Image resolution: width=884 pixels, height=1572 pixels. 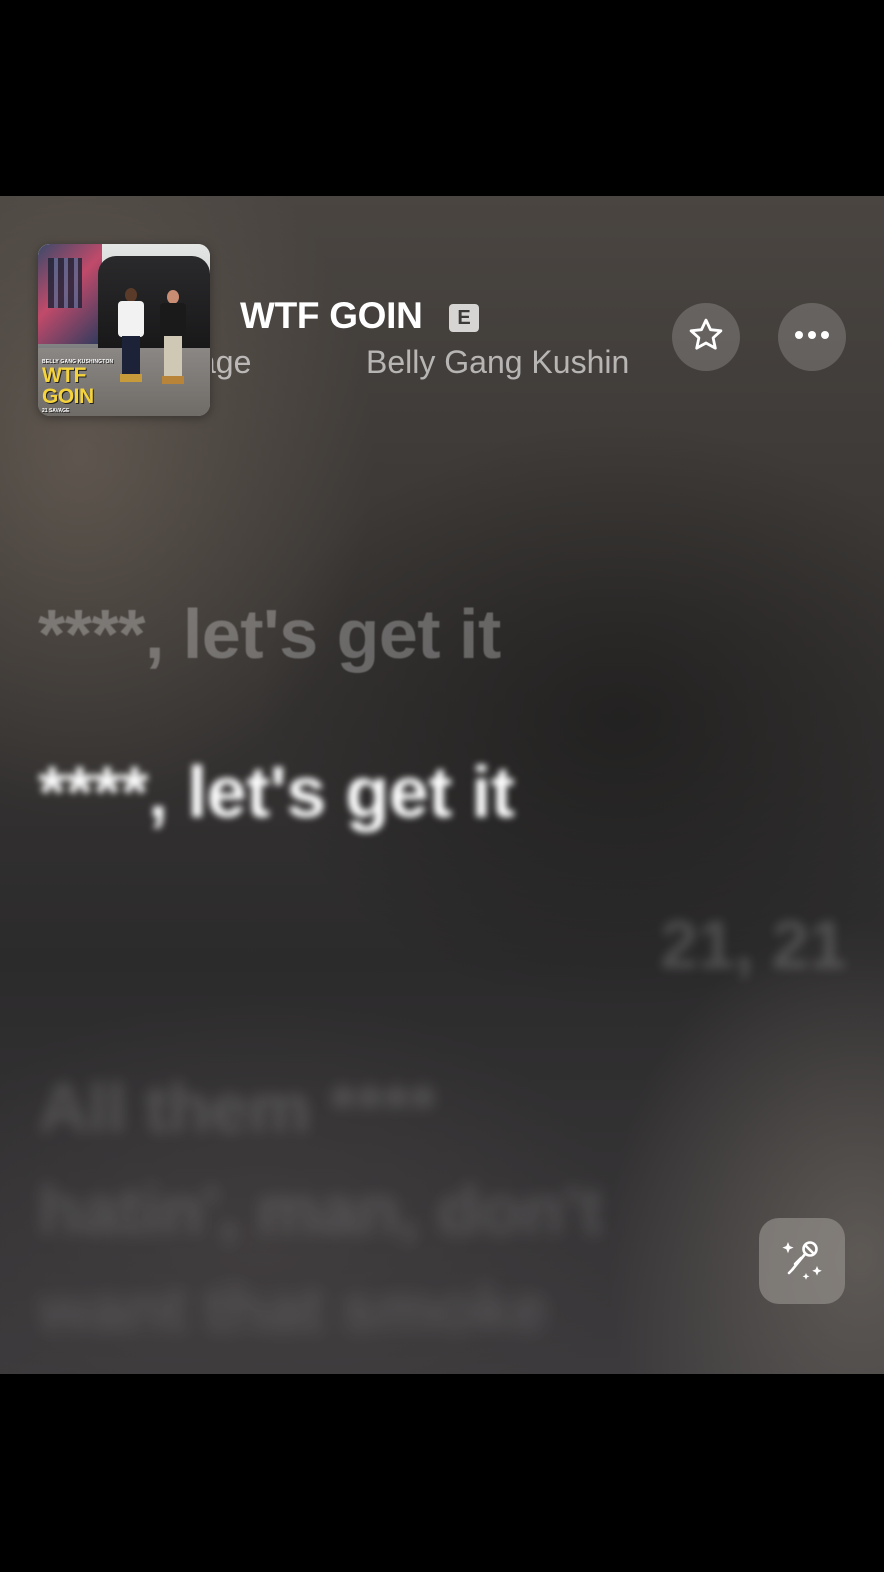 What do you see at coordinates (293, 1308) in the screenshot?
I see `lyric-line-upcoming: want that smoke` at bounding box center [293, 1308].